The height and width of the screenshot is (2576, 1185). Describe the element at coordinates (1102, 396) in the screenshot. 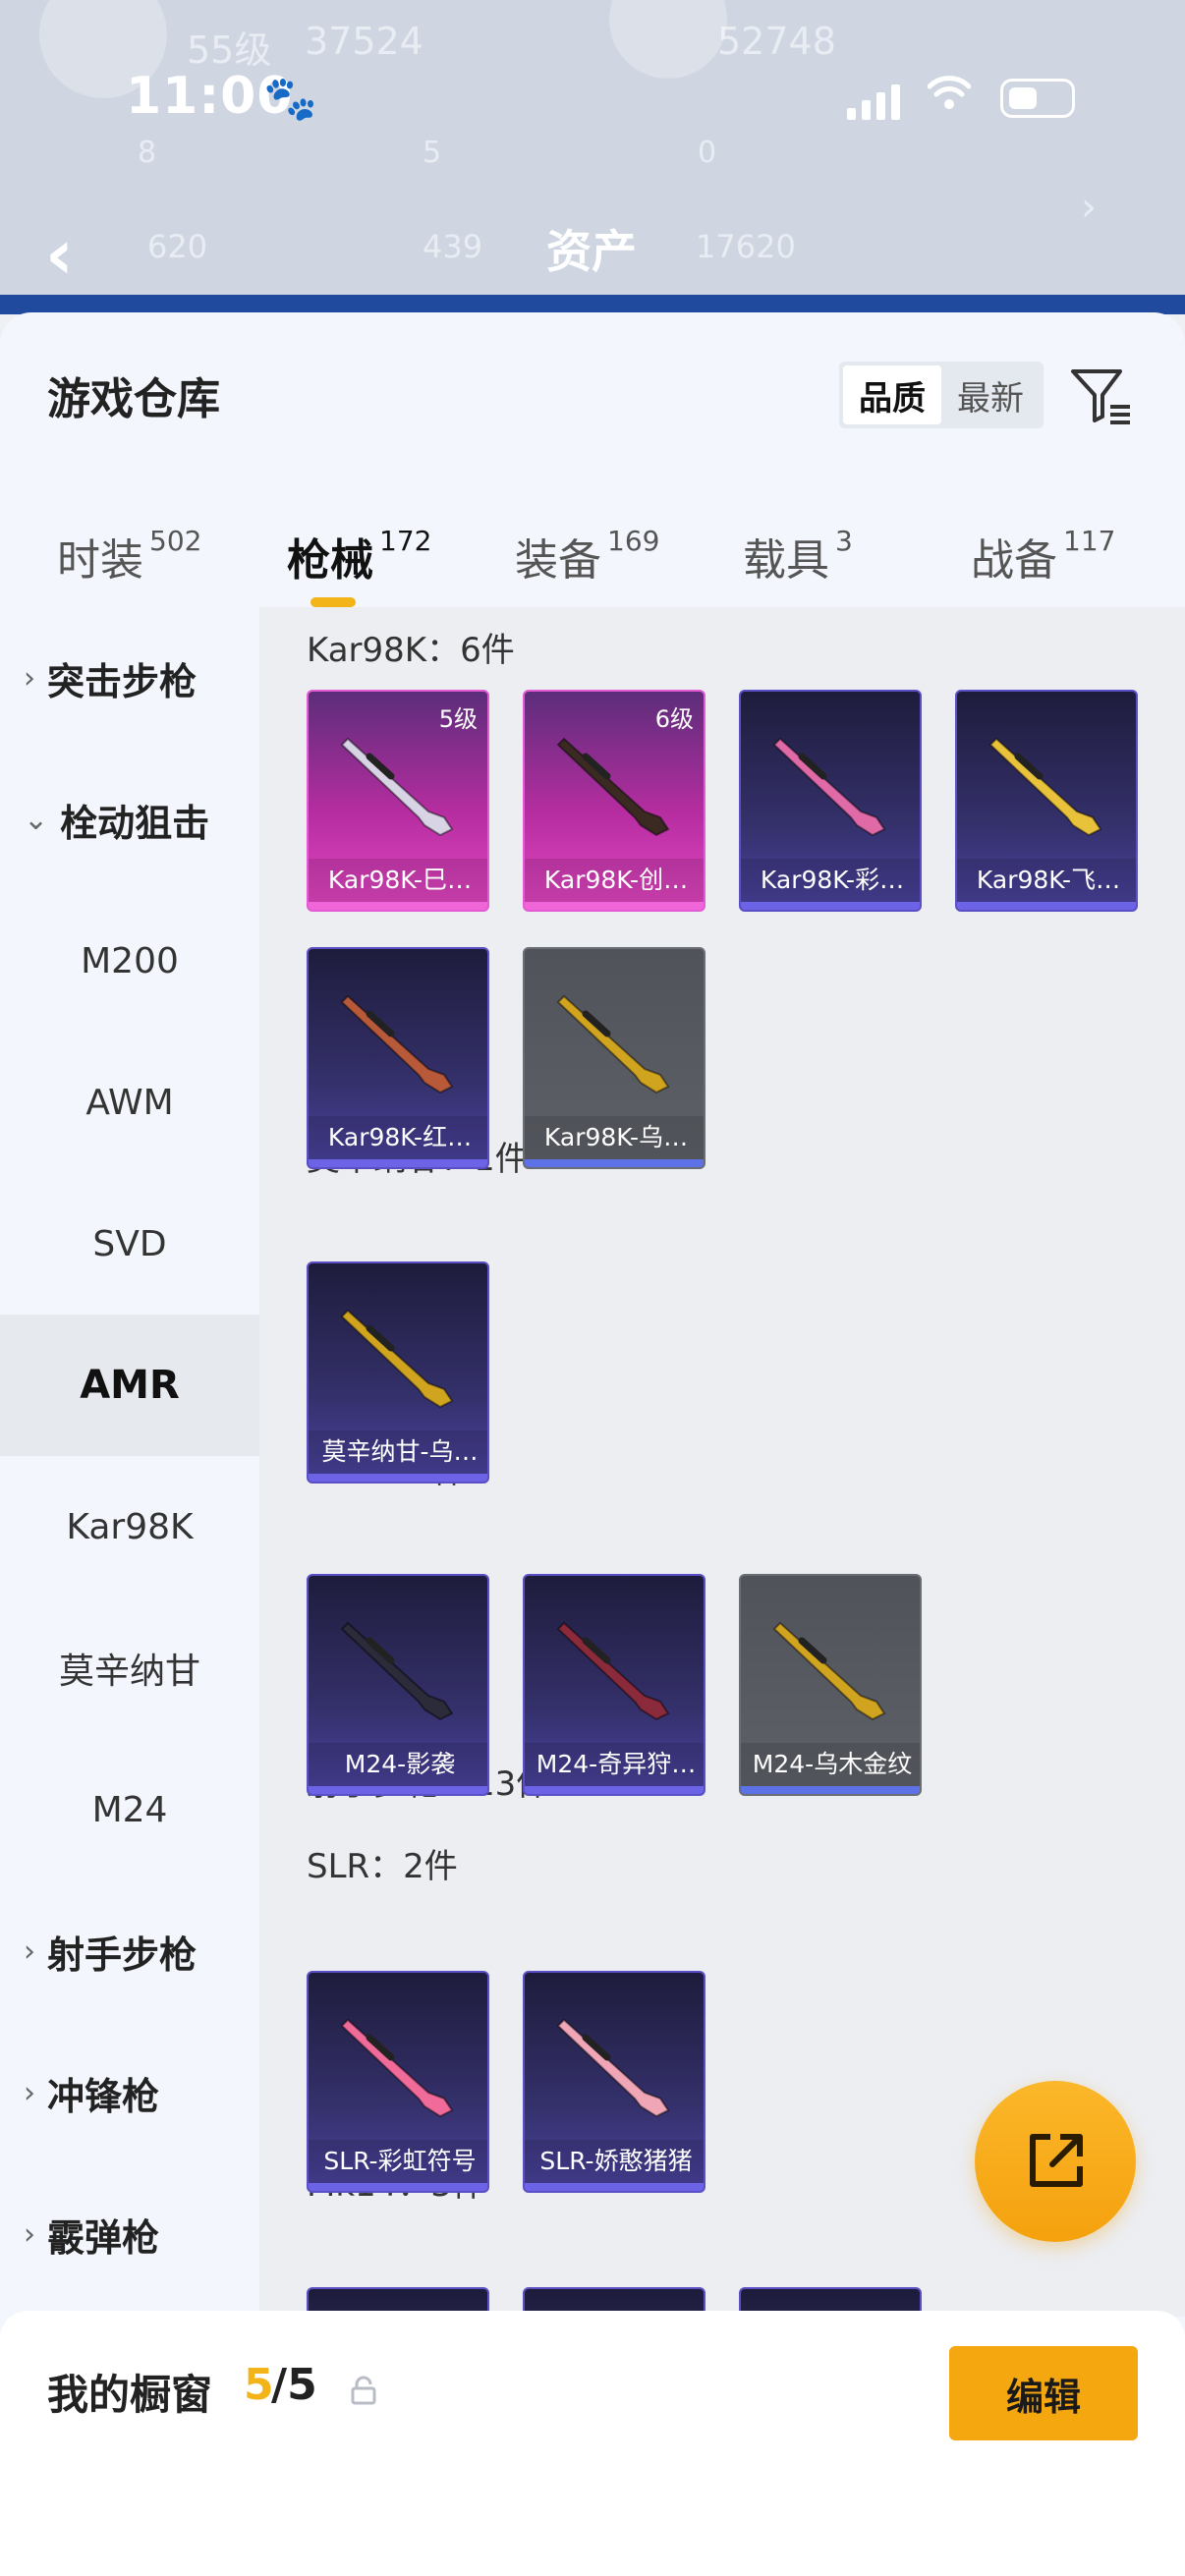

I see `filter-icon` at that location.